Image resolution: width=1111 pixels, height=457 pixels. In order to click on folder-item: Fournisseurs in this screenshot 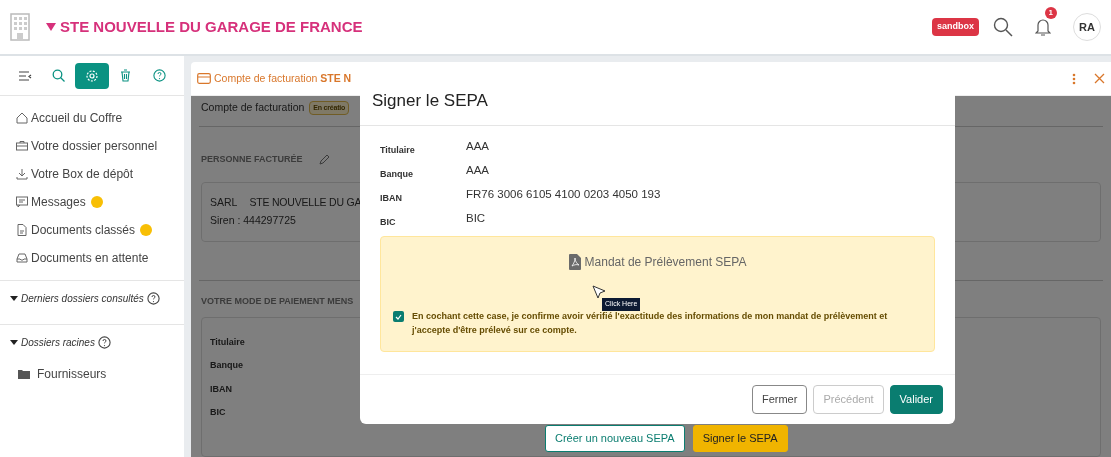, I will do `click(72, 374)`.